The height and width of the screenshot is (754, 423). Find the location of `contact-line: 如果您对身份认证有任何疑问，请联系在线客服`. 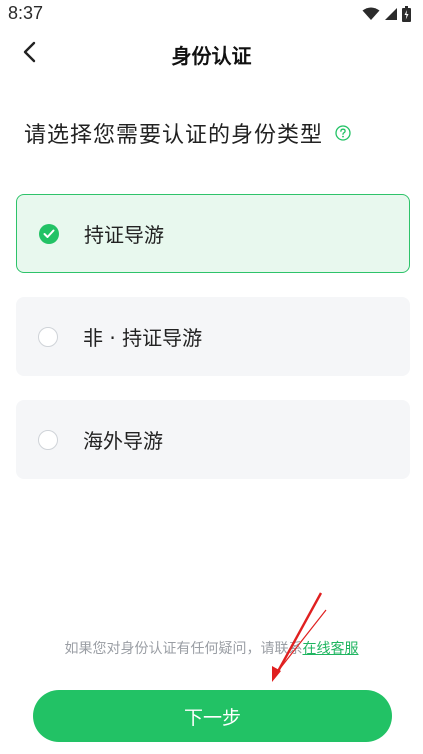

contact-line: 如果您对身份认证有任何疑问，请联系在线客服 is located at coordinates (211, 648).